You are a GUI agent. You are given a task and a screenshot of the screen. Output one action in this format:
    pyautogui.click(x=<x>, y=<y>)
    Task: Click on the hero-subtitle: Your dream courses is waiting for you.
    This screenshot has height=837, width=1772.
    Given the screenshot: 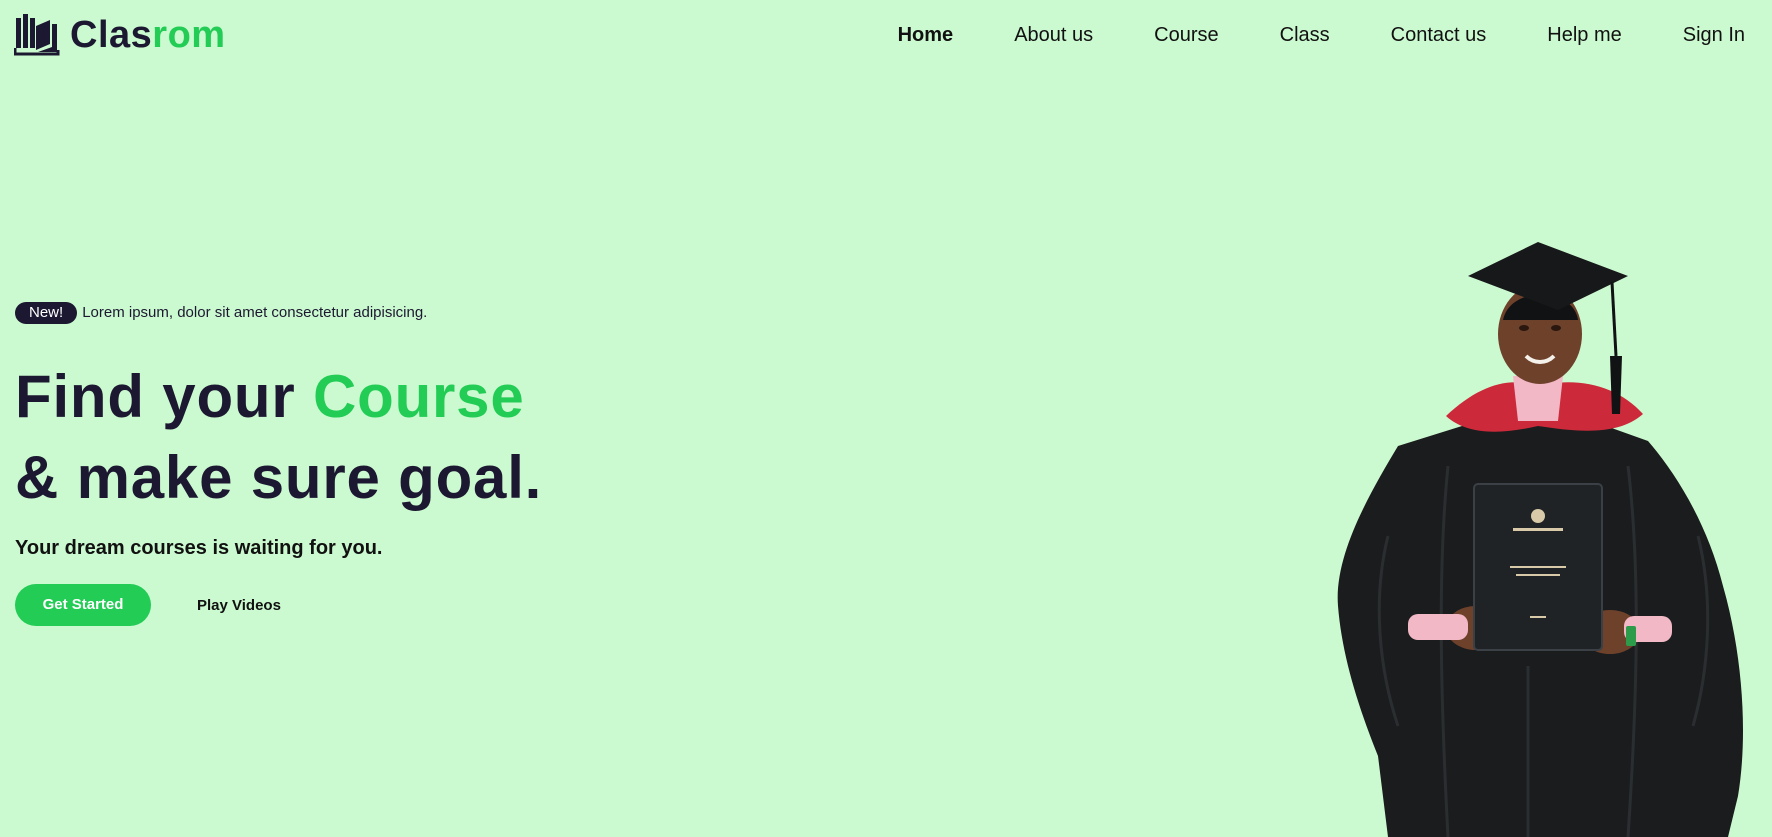 What is the action you would take?
    pyautogui.click(x=199, y=548)
    